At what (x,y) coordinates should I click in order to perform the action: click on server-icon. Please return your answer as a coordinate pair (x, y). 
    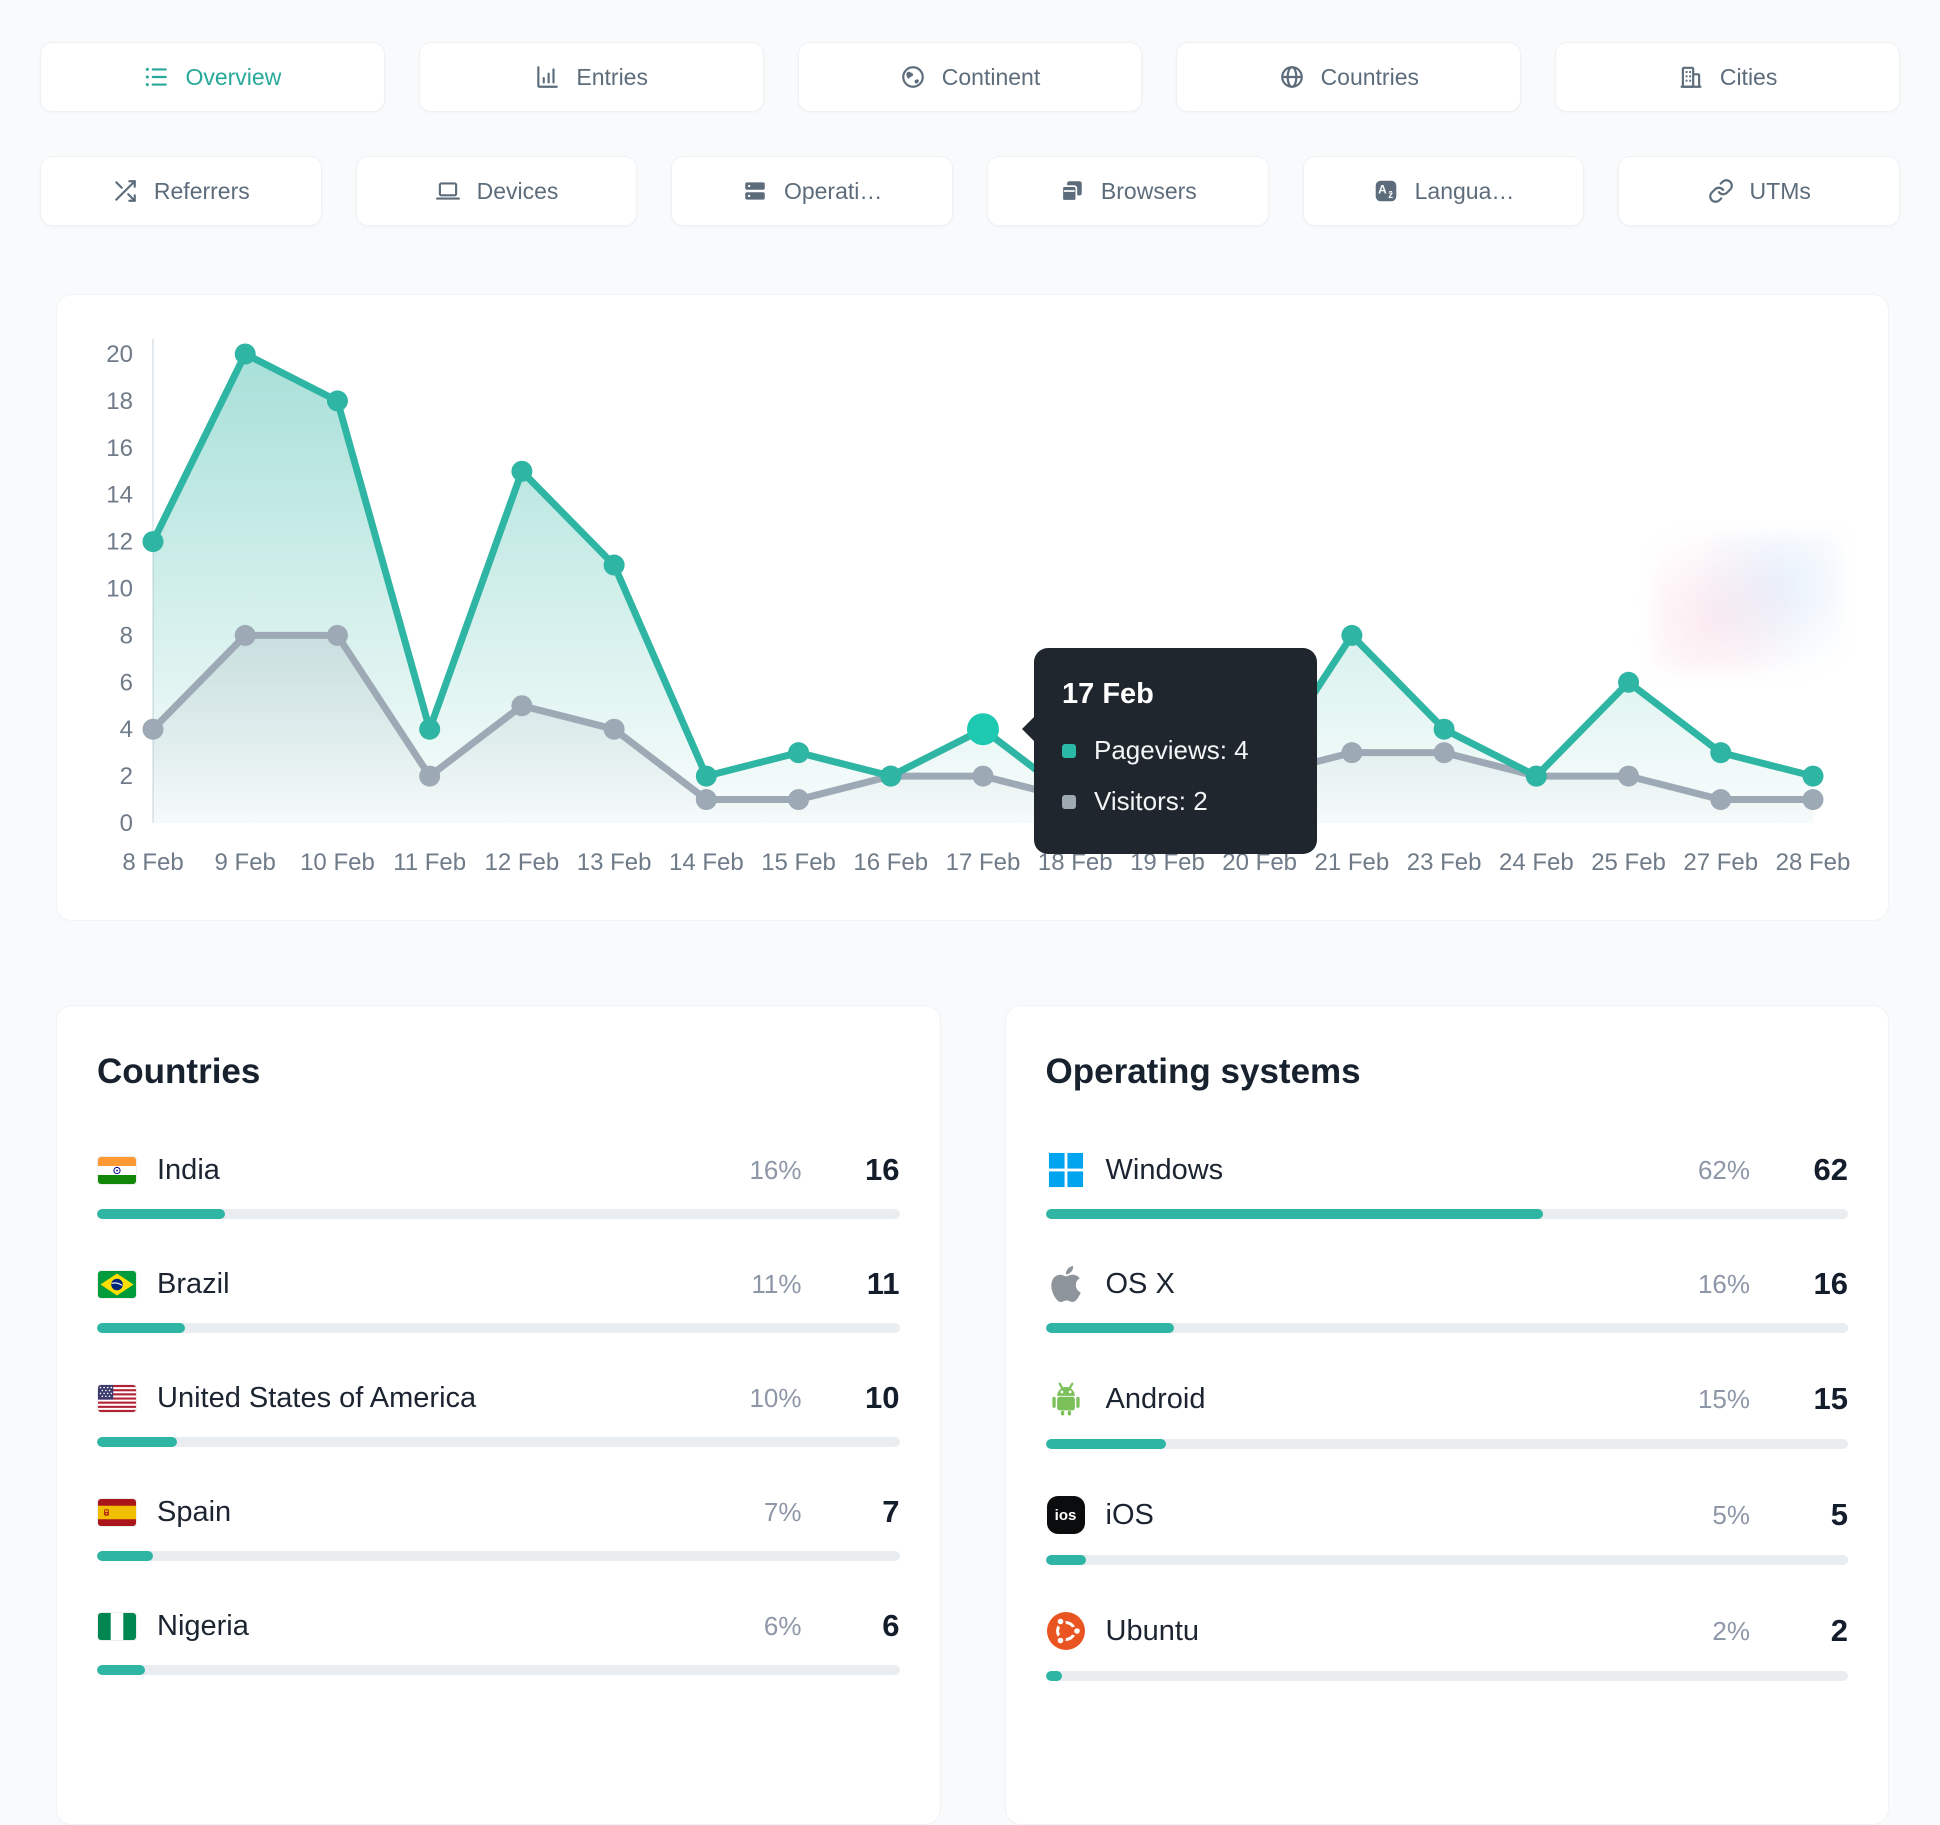
    Looking at the image, I should click on (755, 191).